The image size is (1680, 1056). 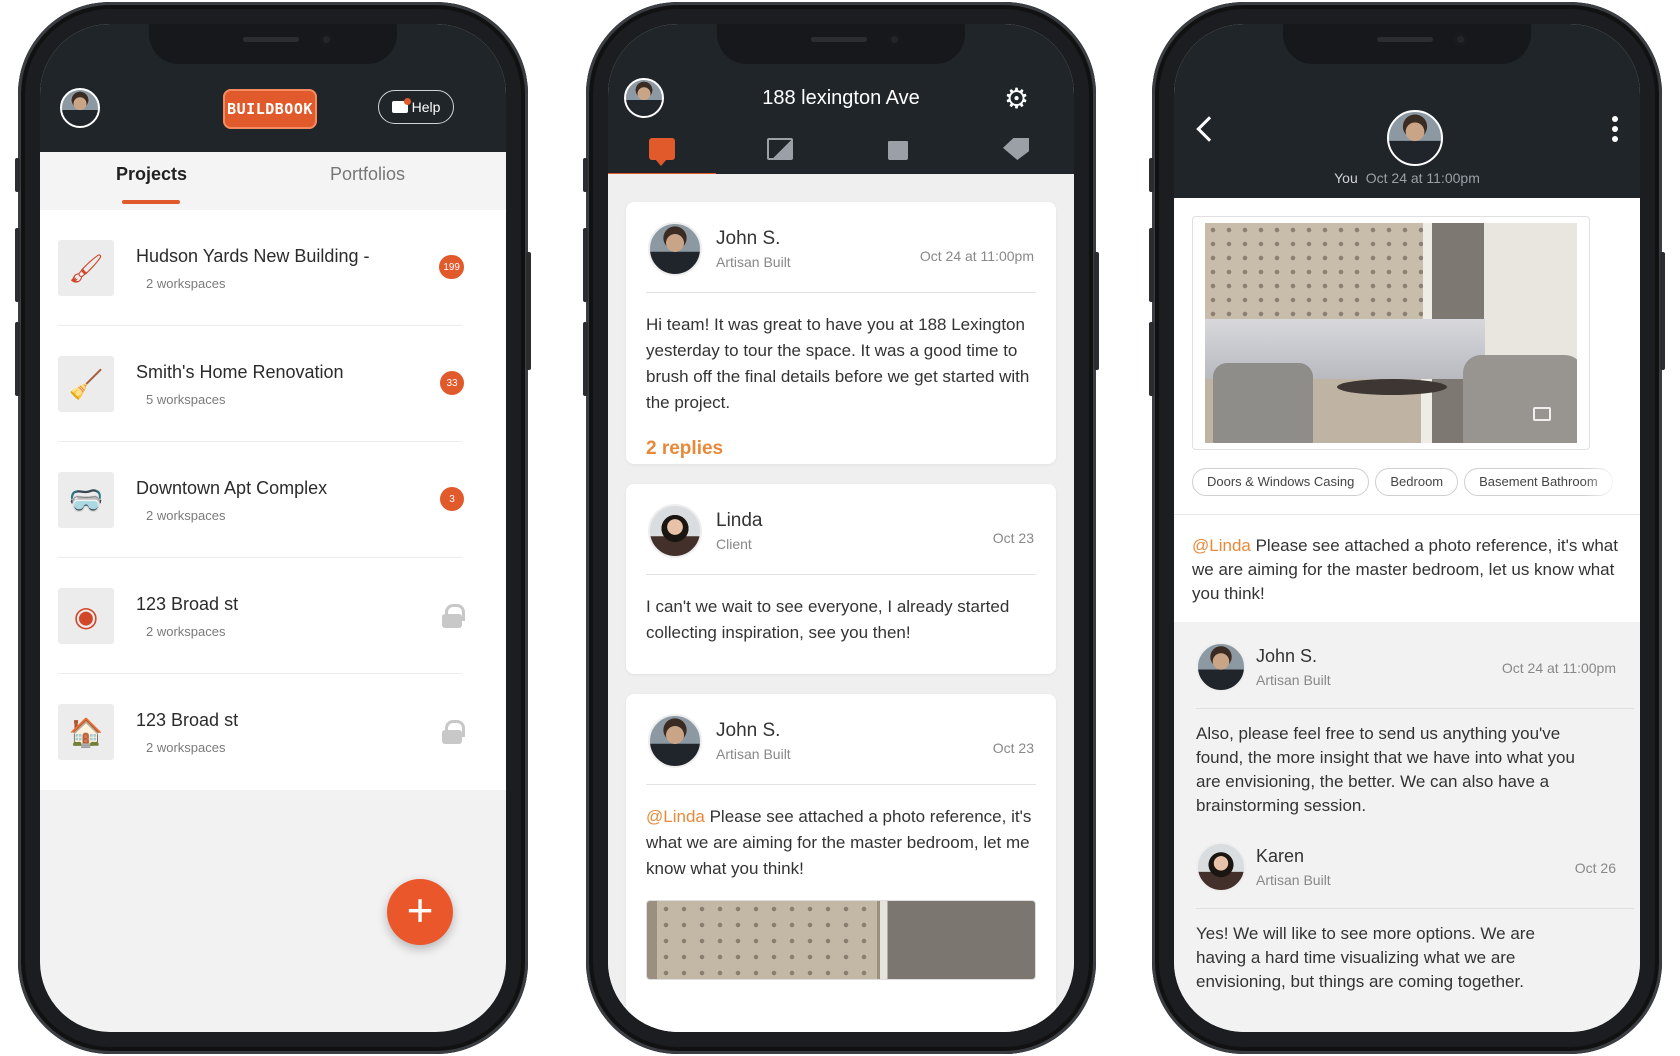 What do you see at coordinates (270, 109) in the screenshot?
I see `buildbook-logo: BUILDBOOK` at bounding box center [270, 109].